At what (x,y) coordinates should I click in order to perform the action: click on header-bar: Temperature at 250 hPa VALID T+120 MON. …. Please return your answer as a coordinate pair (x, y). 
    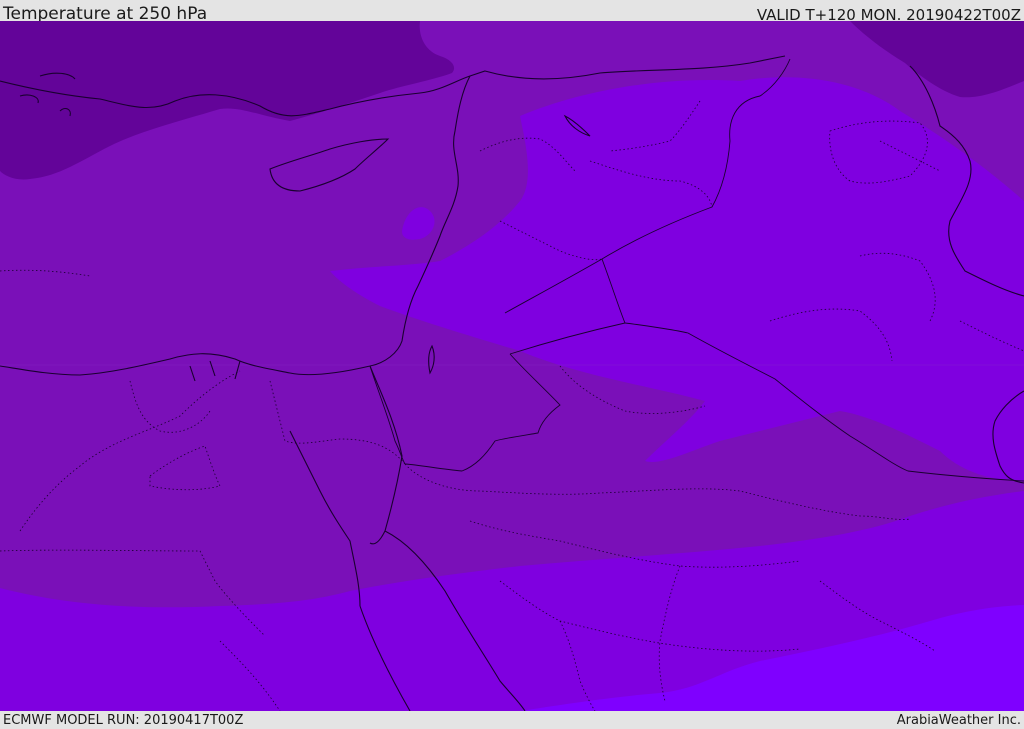
    Looking at the image, I should click on (512, 12).